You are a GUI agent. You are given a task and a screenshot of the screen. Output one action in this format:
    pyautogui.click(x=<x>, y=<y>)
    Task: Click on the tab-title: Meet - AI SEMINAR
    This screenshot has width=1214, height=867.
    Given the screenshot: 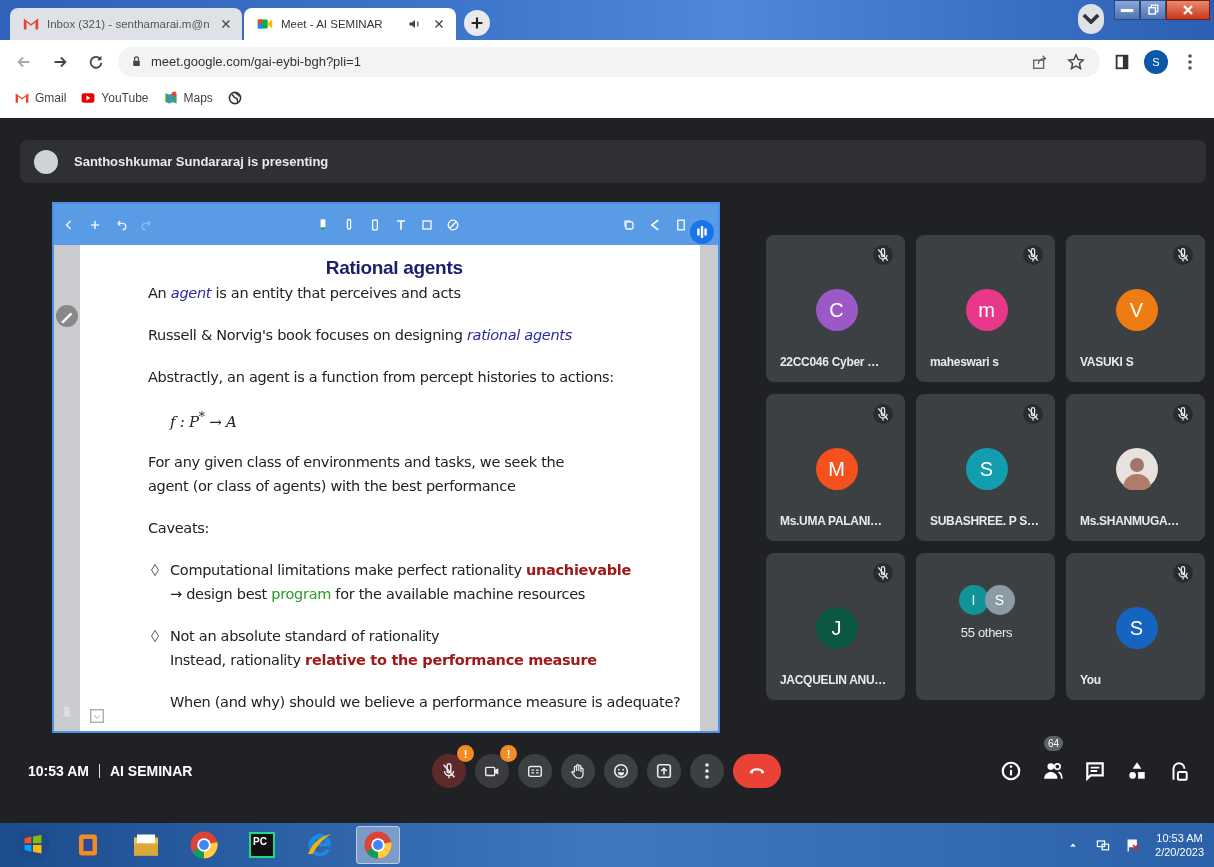 What is the action you would take?
    pyautogui.click(x=332, y=24)
    